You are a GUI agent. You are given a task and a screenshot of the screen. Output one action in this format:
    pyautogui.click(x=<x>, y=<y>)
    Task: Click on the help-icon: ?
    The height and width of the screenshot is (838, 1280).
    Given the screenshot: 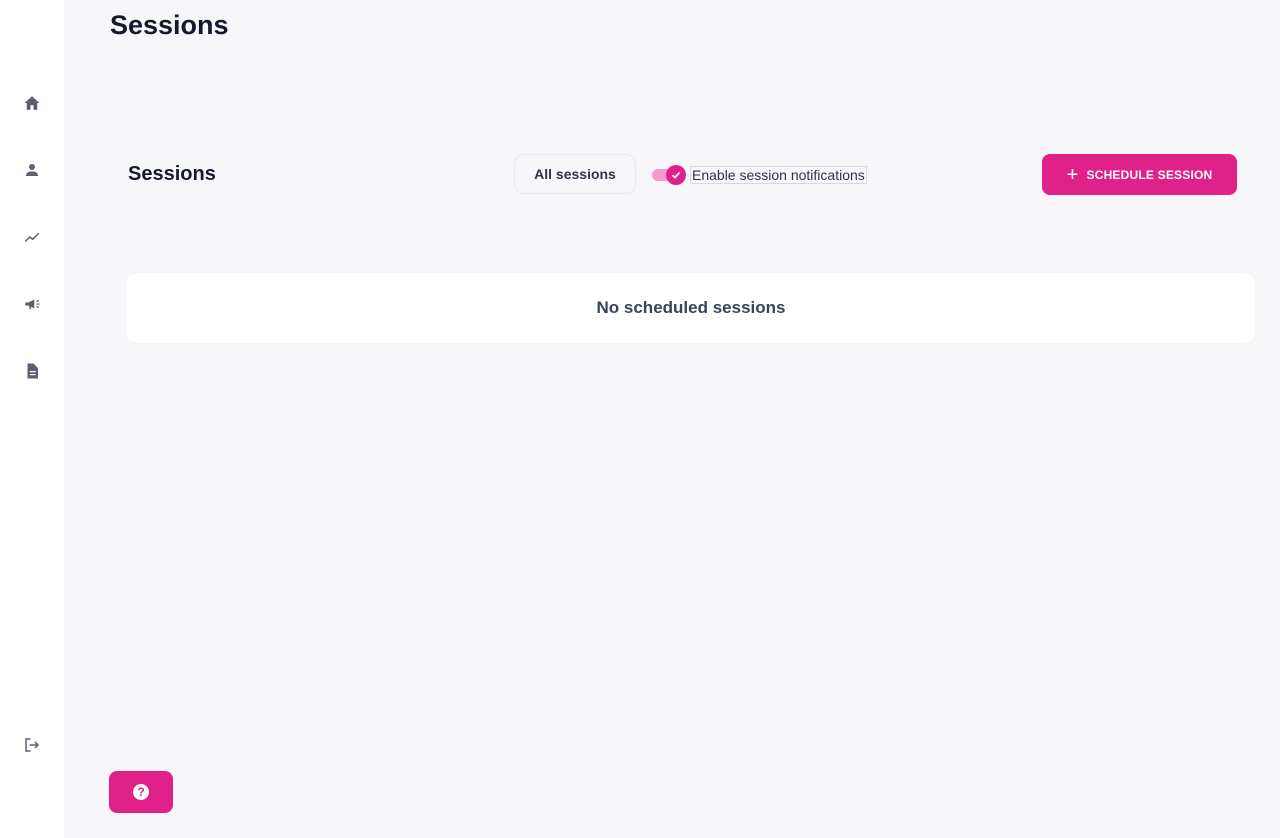 What is the action you would take?
    pyautogui.click(x=141, y=792)
    